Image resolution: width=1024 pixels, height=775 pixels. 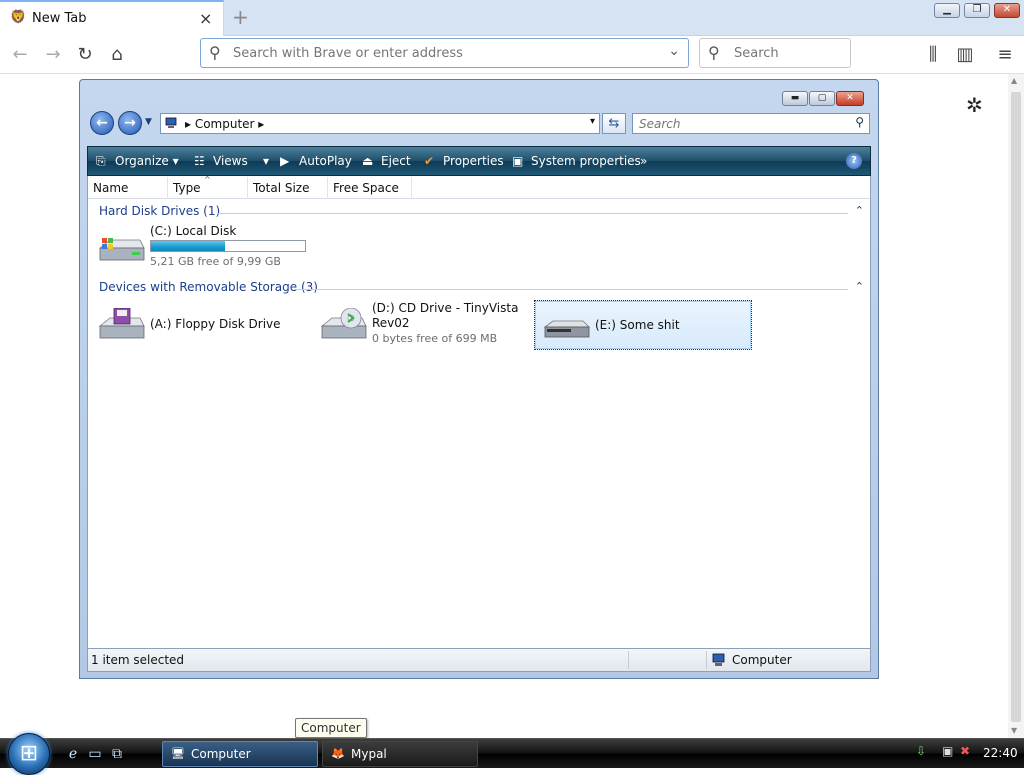 I want to click on chevron-down-icon: ⌄, so click(x=674, y=51).